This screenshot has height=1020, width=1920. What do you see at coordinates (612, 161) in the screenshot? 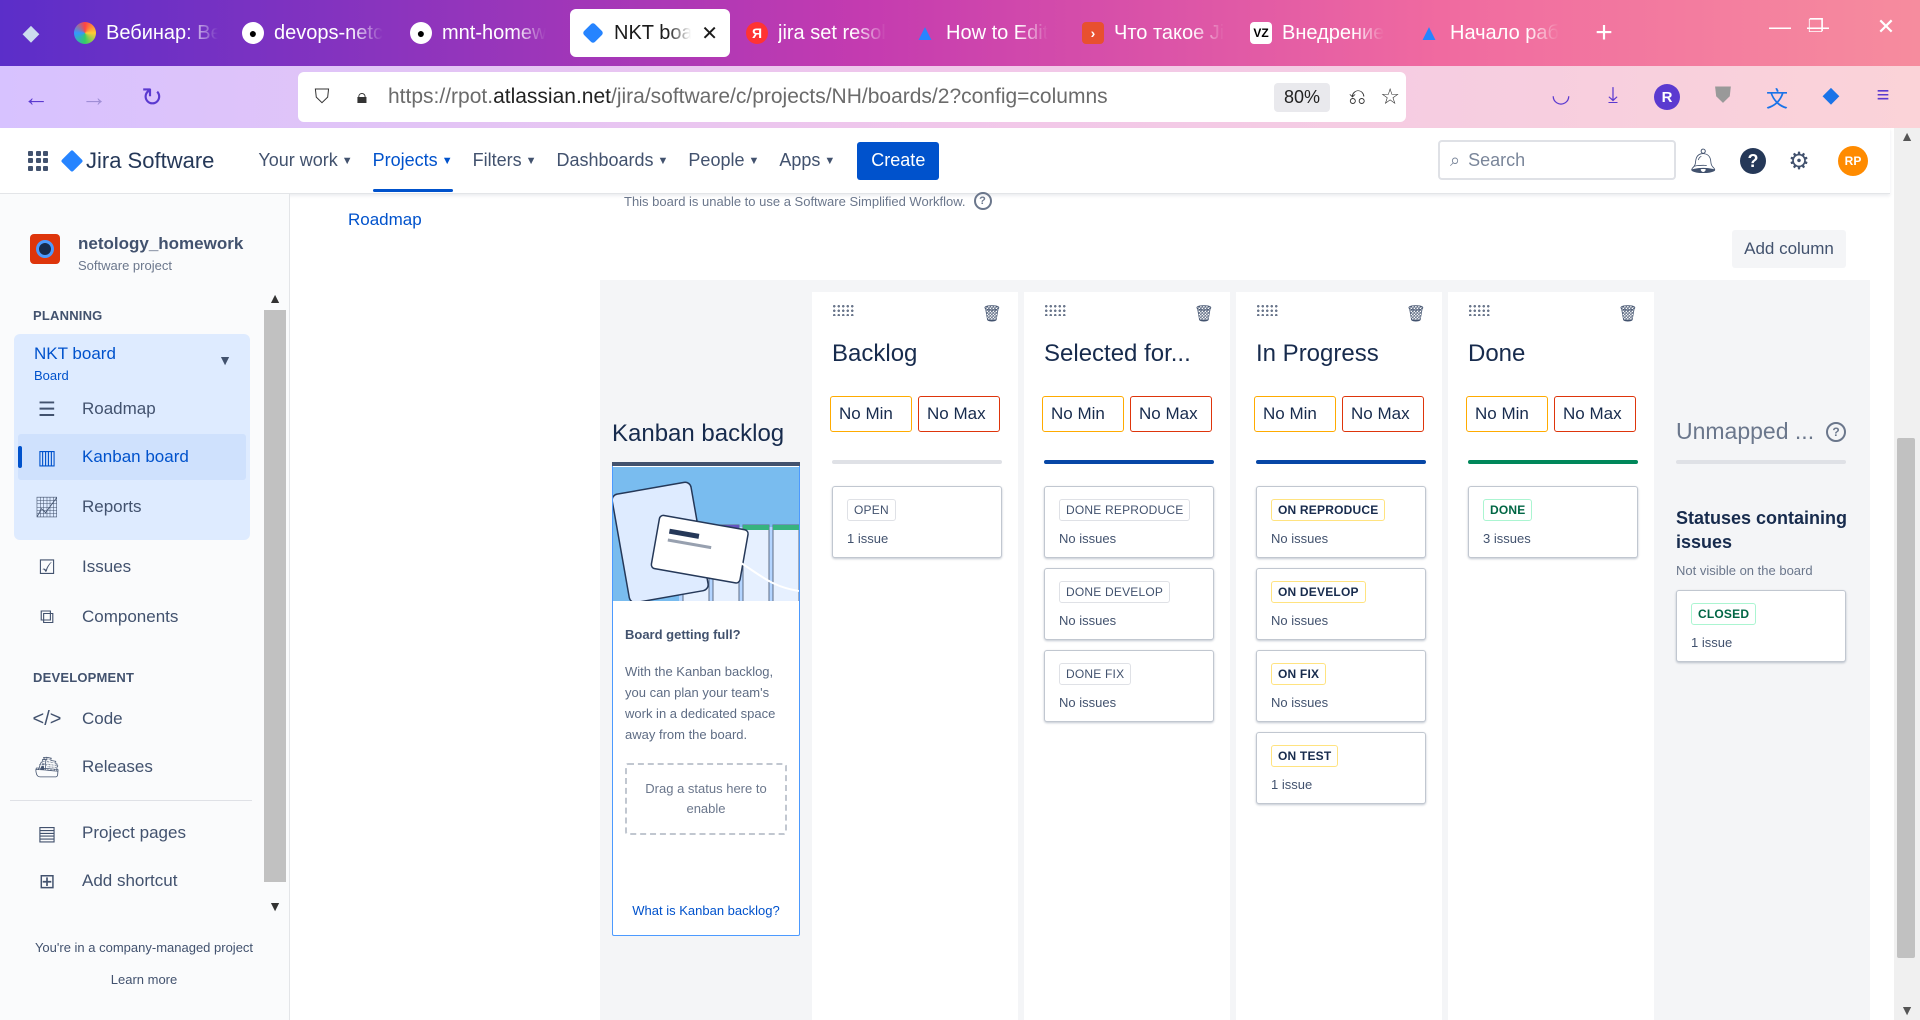
I see `menu-dashboards: Dashboards ▼` at bounding box center [612, 161].